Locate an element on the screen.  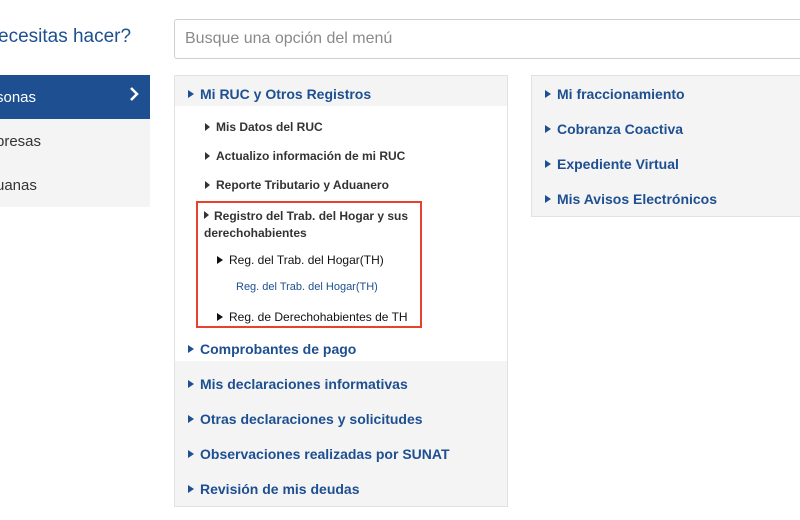
link-reg-trab-hogar: Reg. del Trab. del Hogar(TH) is located at coordinates (307, 287).